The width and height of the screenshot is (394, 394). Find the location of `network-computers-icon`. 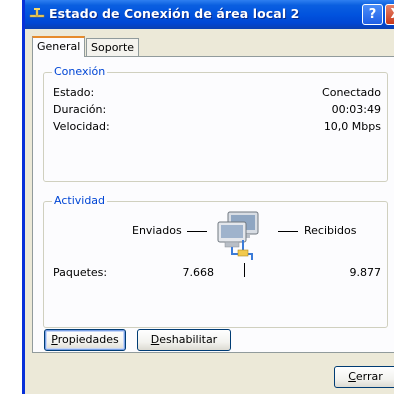

network-computers-icon is located at coordinates (241, 237).